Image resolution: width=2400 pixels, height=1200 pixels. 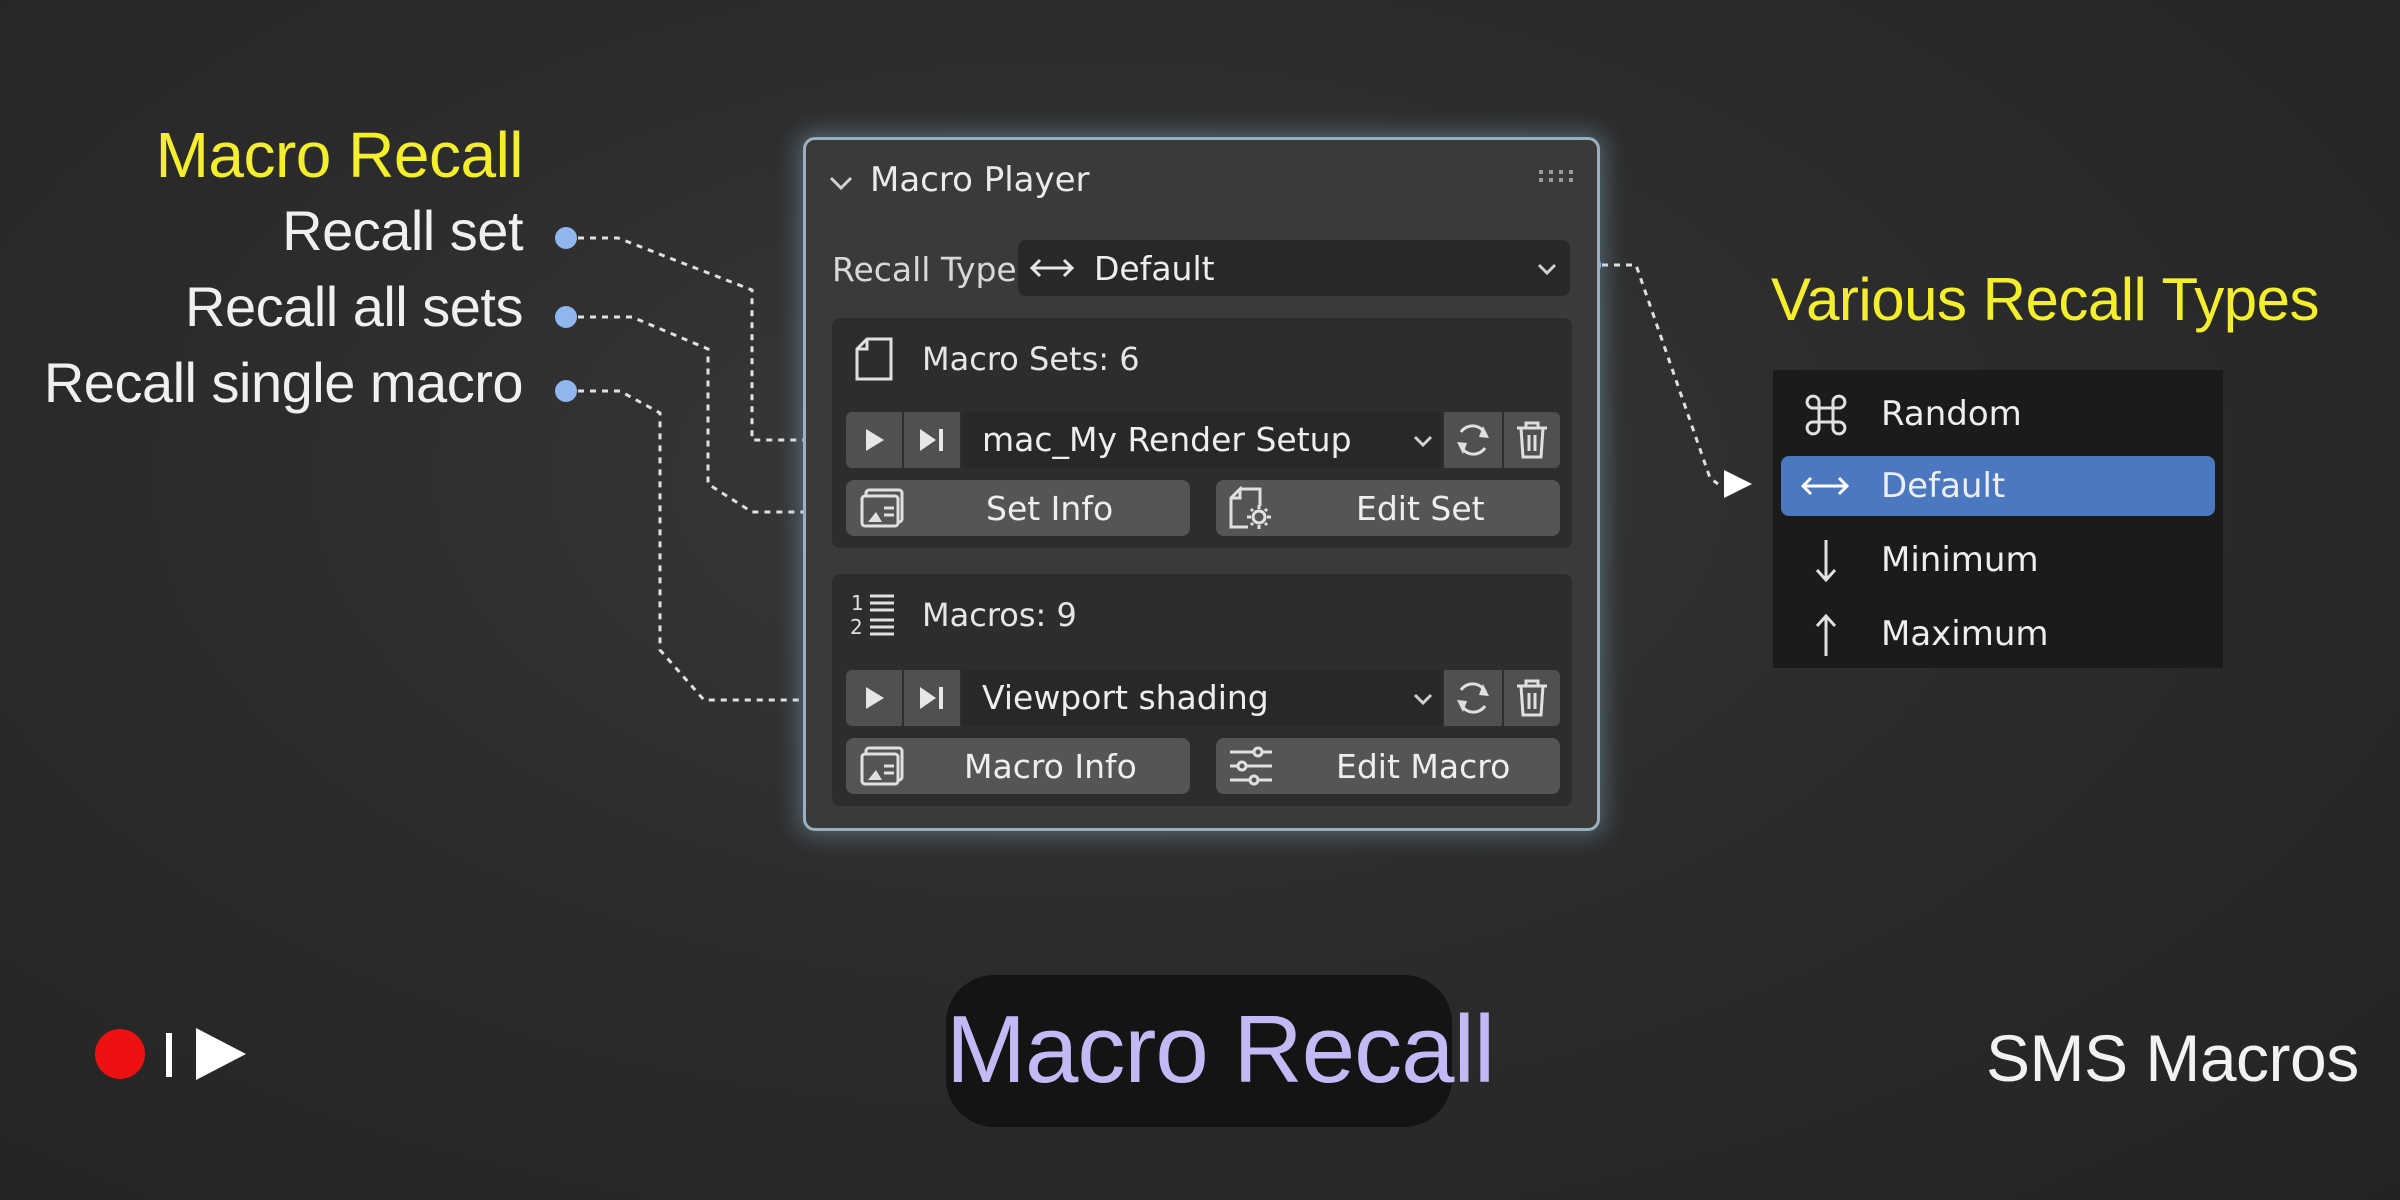 I want to click on svg-text: 2, so click(x=856, y=627).